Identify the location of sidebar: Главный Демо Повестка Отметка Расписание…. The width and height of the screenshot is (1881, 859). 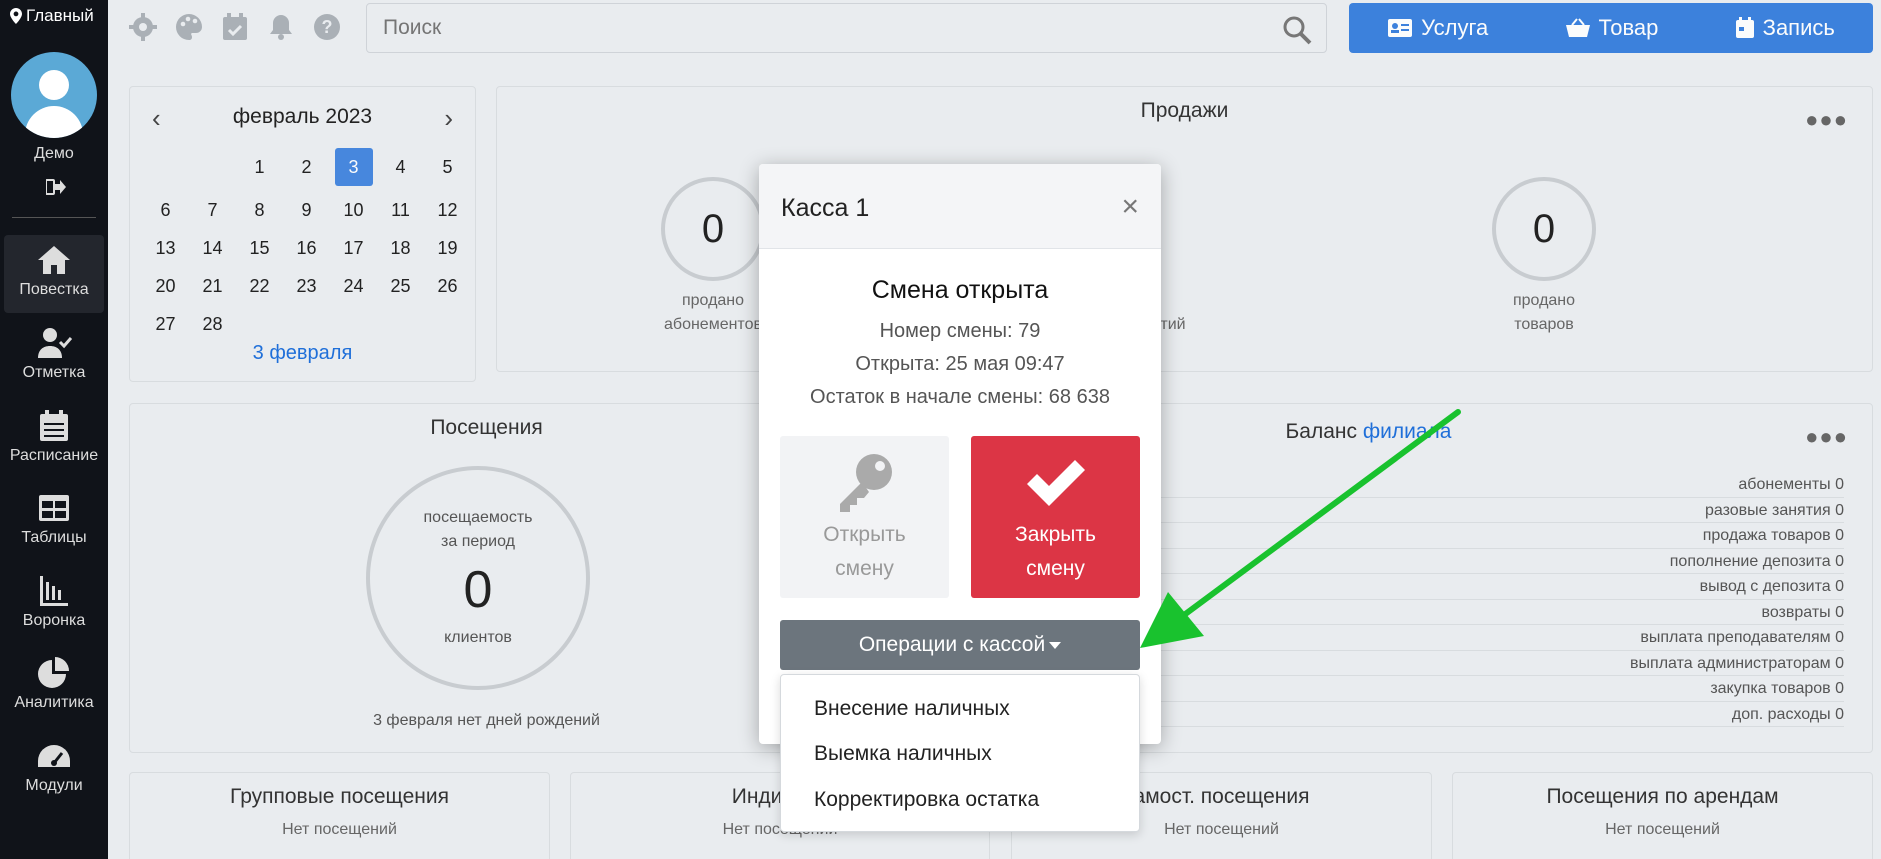
(54, 429).